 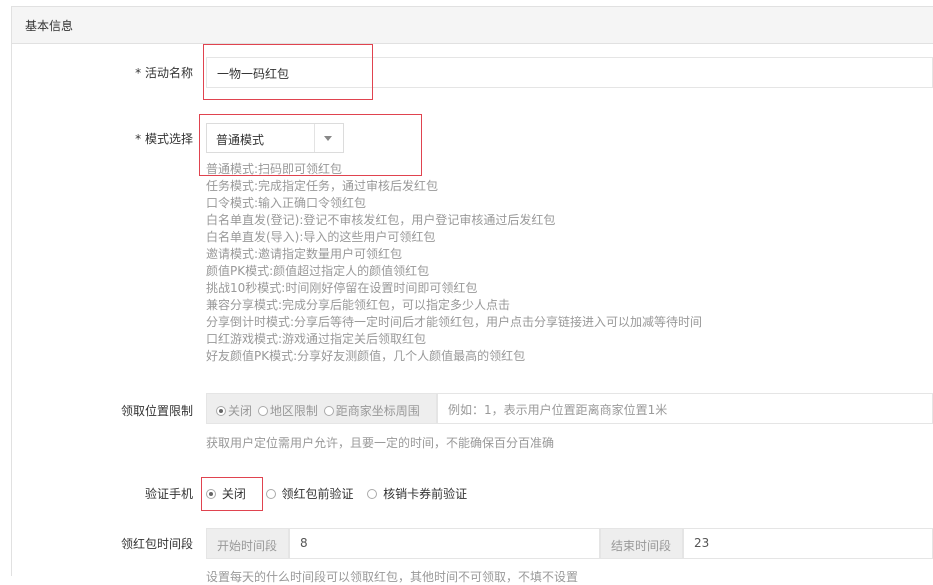 What do you see at coordinates (309, 494) in the screenshot?
I see `verify-option-before-redpacket: 领红包前验证` at bounding box center [309, 494].